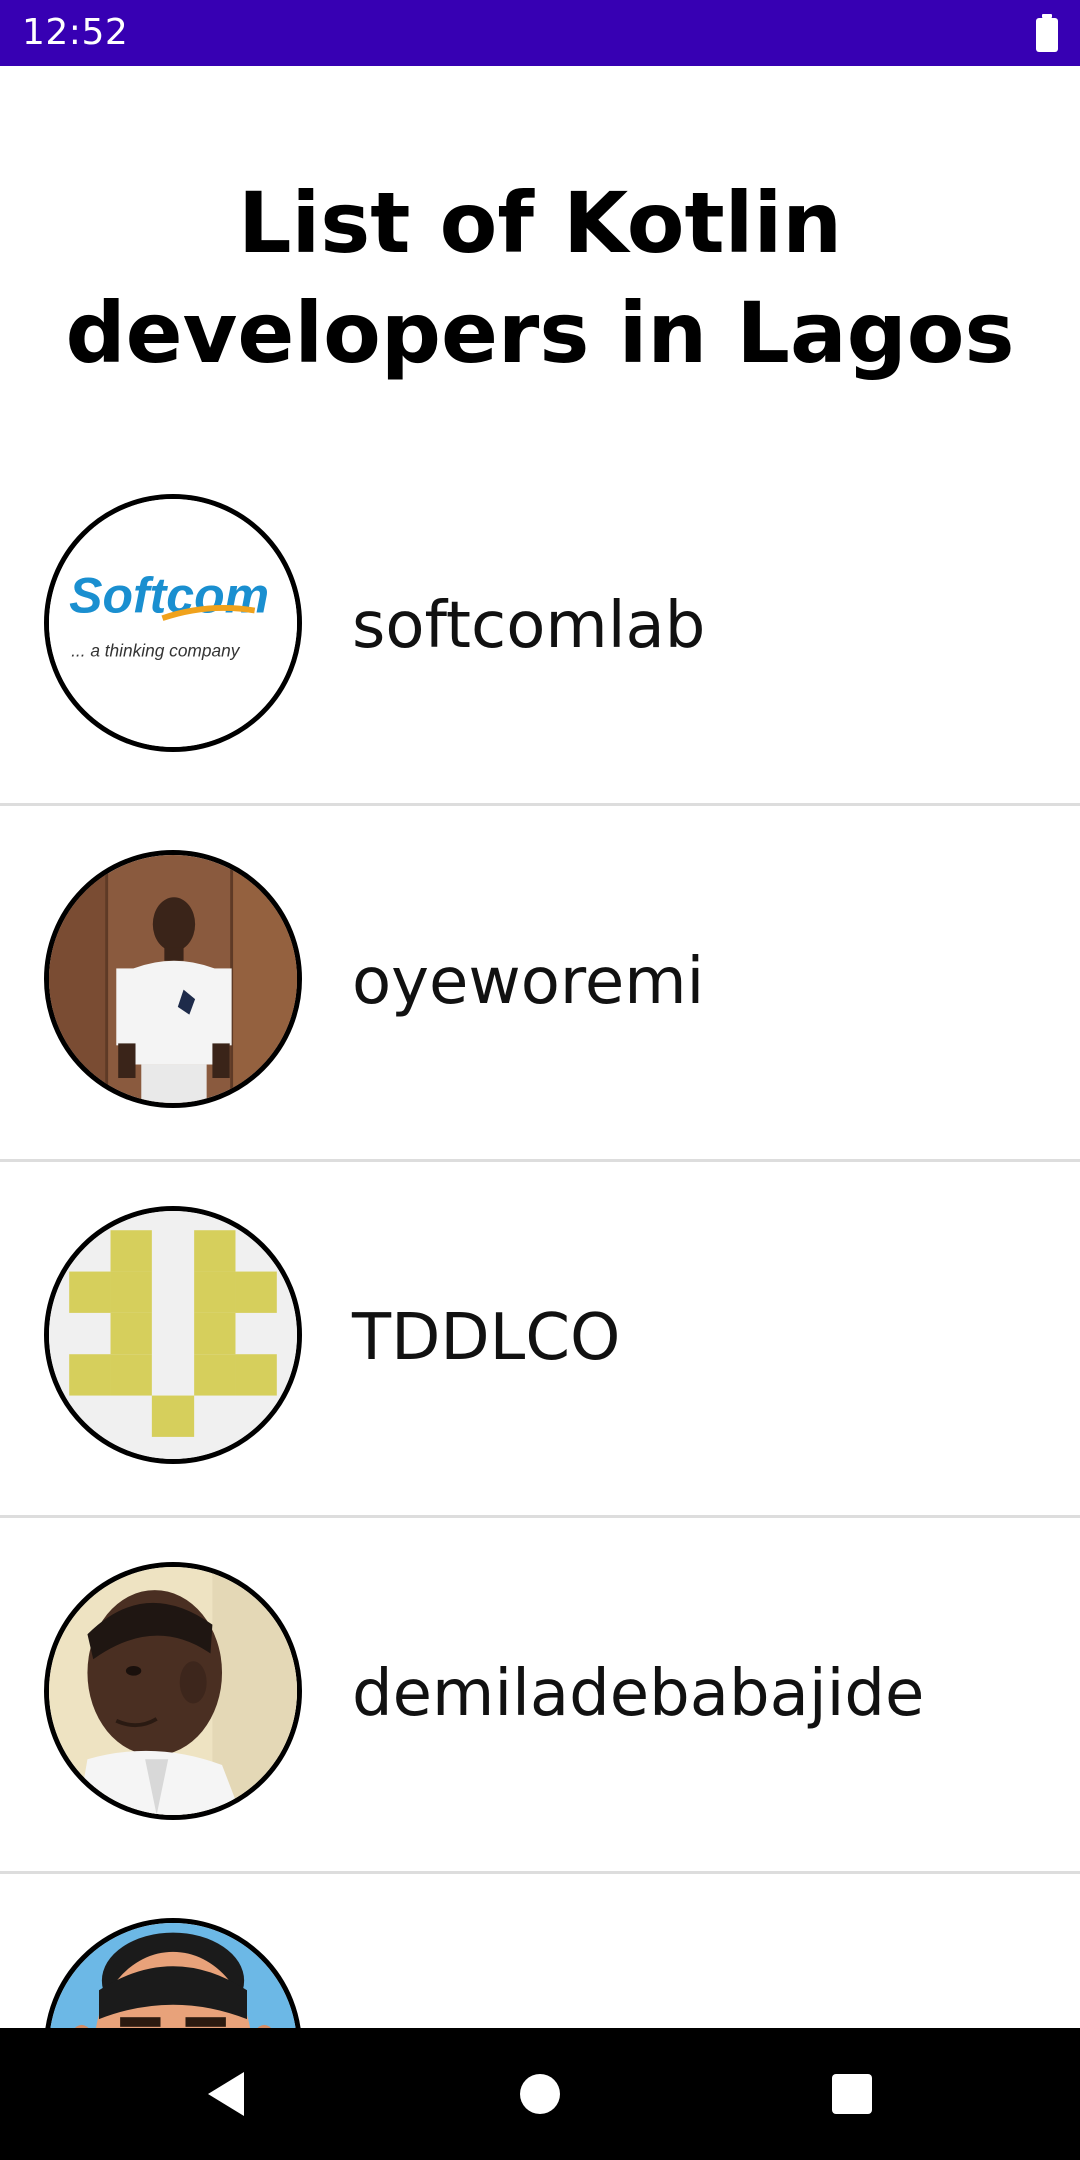 The width and height of the screenshot is (1080, 2160). What do you see at coordinates (528, 982) in the screenshot?
I see `developer-username: oyeworemi` at bounding box center [528, 982].